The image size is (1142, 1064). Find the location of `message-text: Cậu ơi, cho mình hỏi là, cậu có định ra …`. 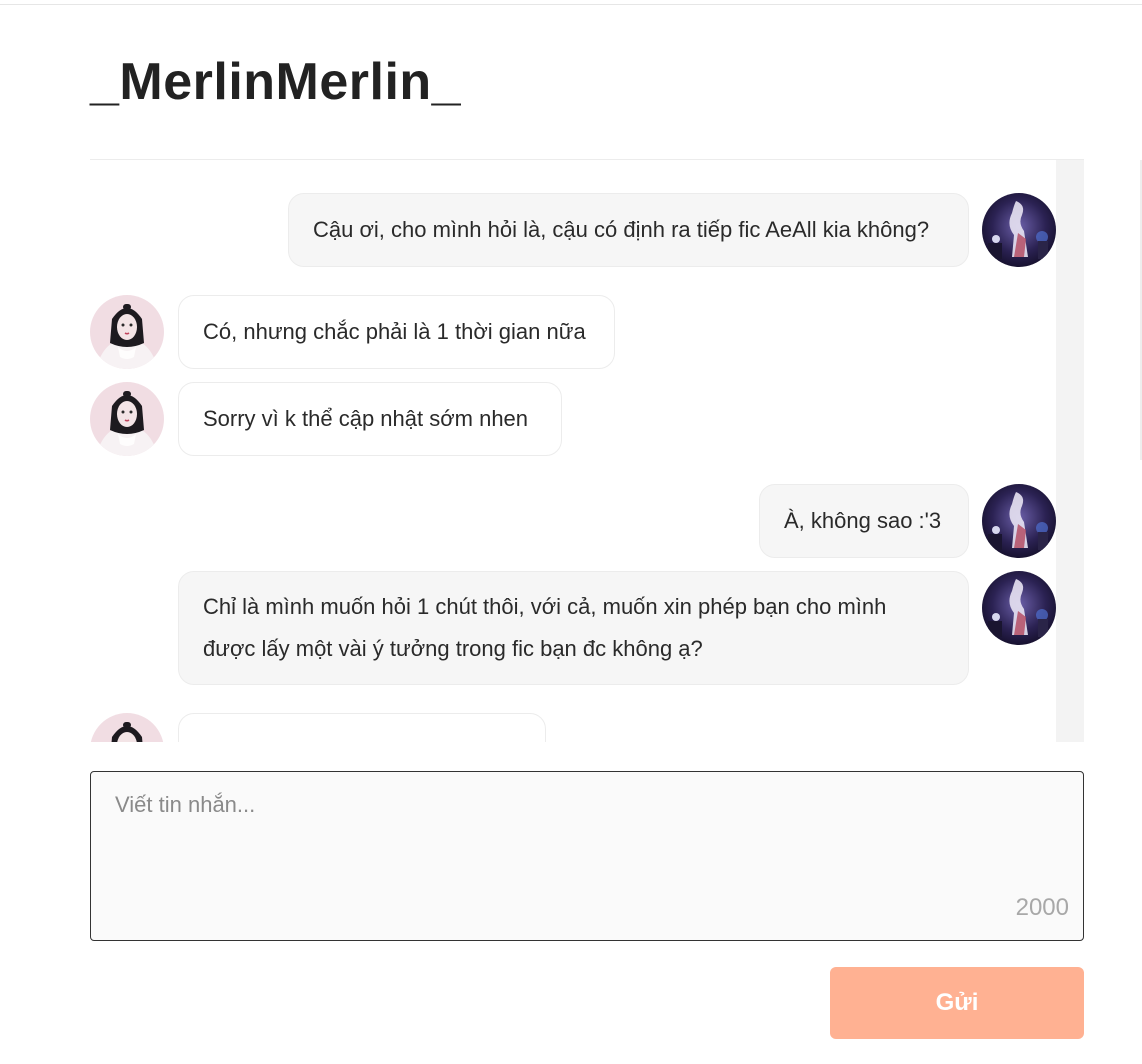

message-text: Cậu ơi, cho mình hỏi là, cậu có định ra … is located at coordinates (621, 229).